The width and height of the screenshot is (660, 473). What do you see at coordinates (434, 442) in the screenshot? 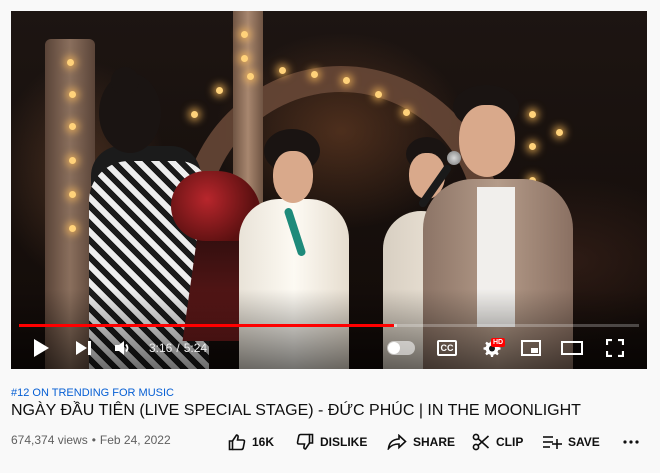
I see `share-label: SHARE` at bounding box center [434, 442].